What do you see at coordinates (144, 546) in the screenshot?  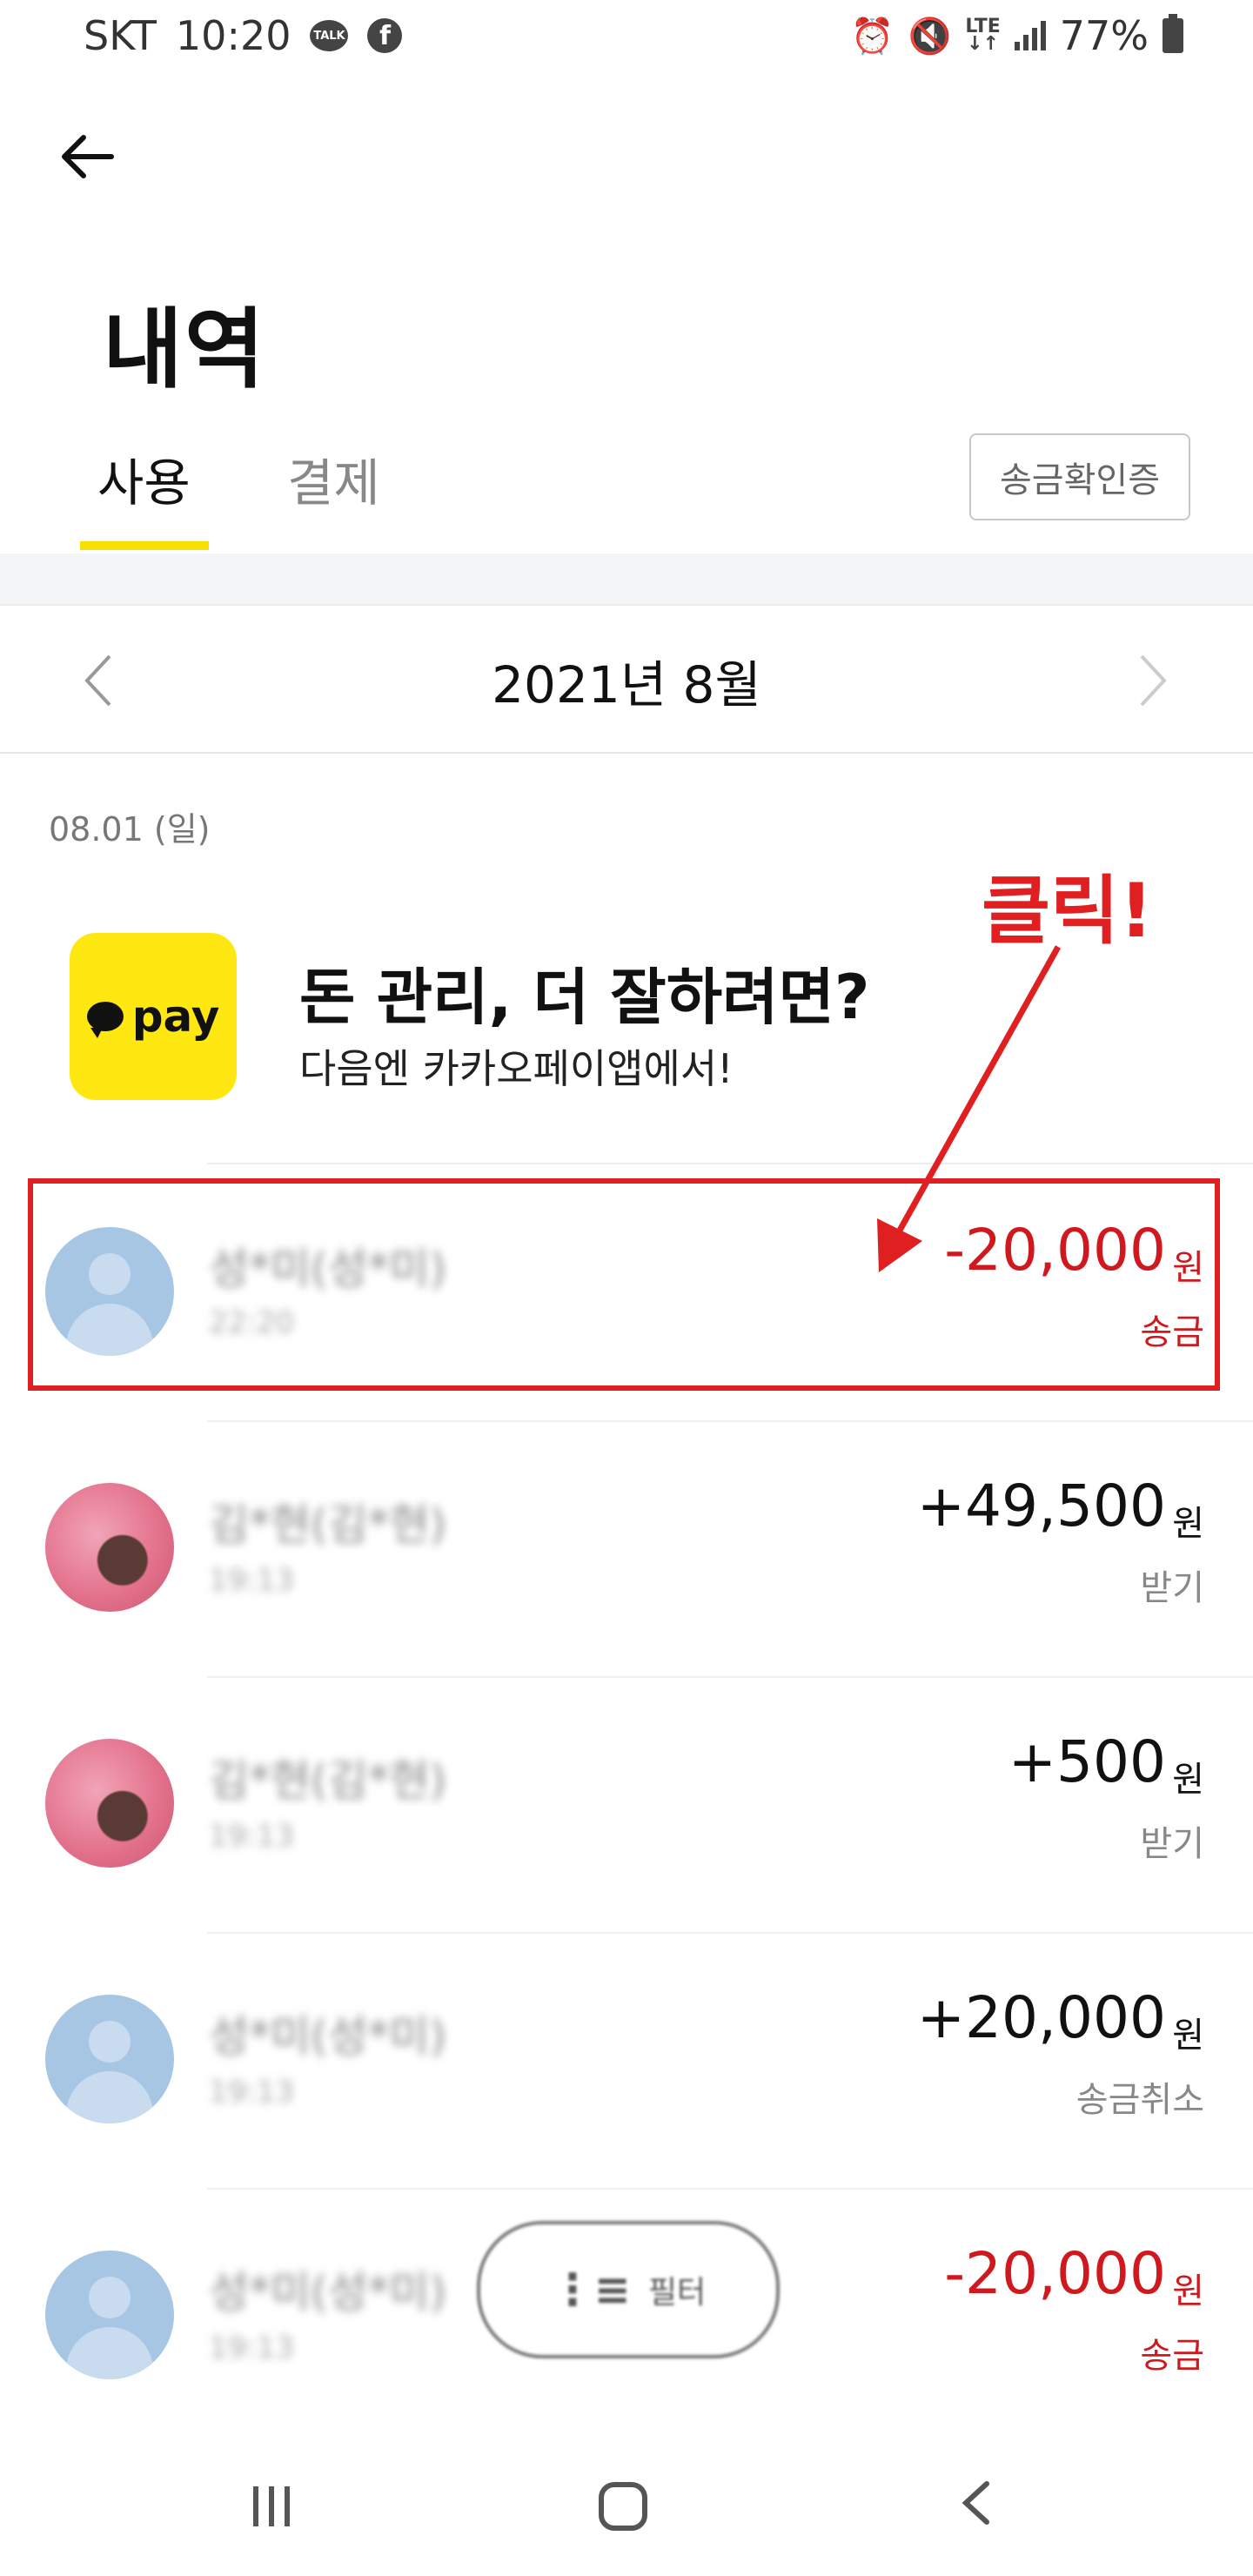 I see `active-tab-indicator` at bounding box center [144, 546].